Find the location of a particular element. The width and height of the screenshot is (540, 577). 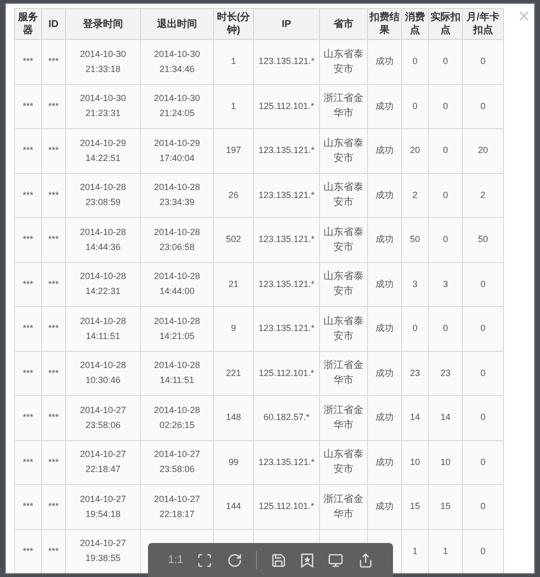

table-cell: 2014-10-28 14:21:05 is located at coordinates (177, 328).